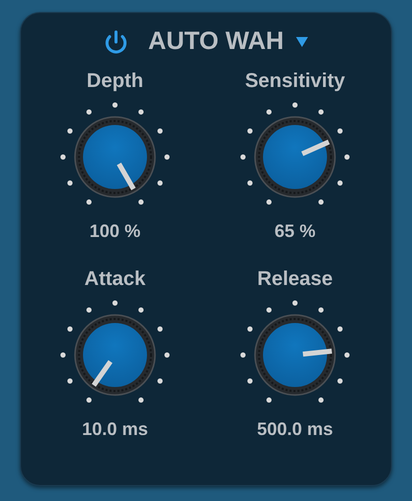  I want to click on caret-icon, so click(302, 41).